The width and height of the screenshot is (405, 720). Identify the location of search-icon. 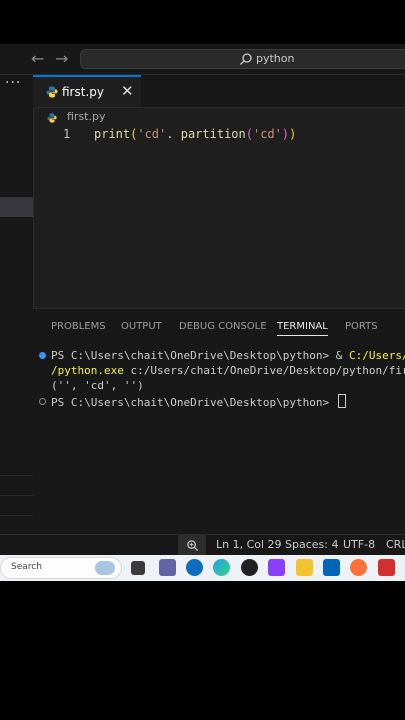
(246, 59).